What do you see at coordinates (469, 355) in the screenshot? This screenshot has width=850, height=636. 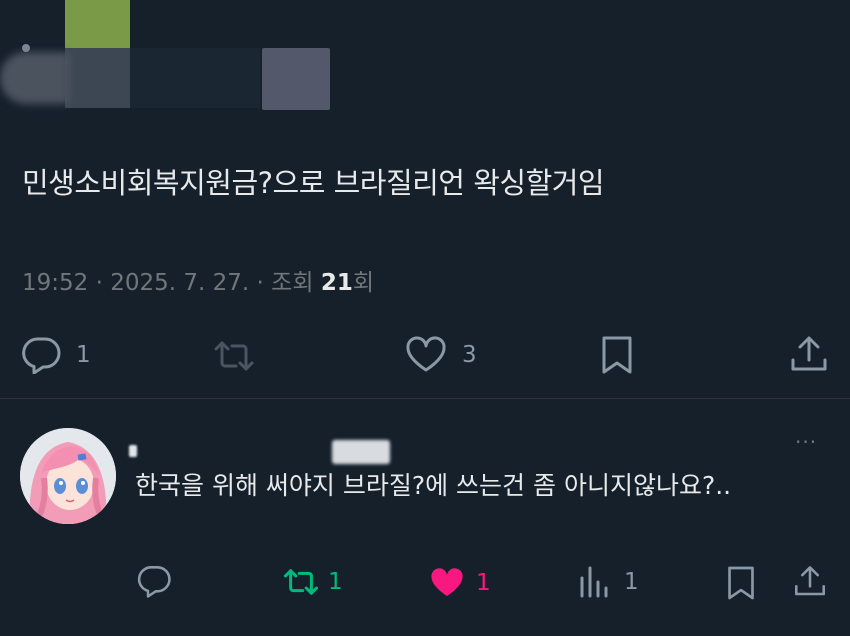 I see `like-count: 3` at bounding box center [469, 355].